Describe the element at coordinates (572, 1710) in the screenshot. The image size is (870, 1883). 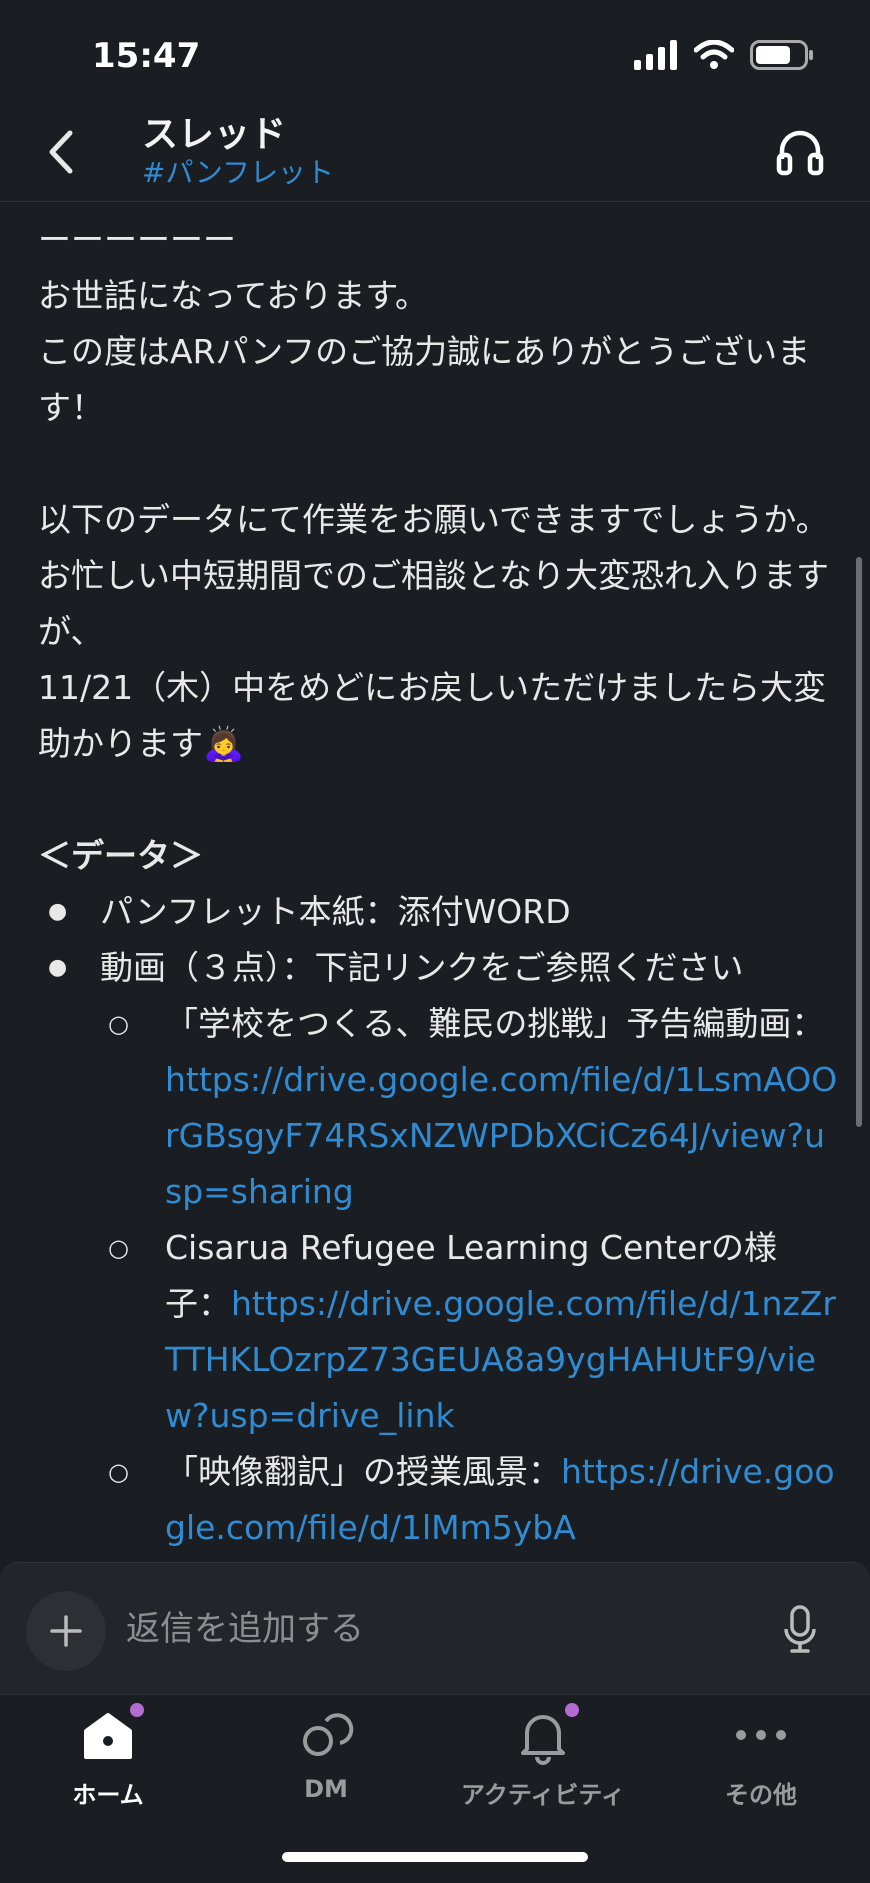
I see `activity-badge` at that location.